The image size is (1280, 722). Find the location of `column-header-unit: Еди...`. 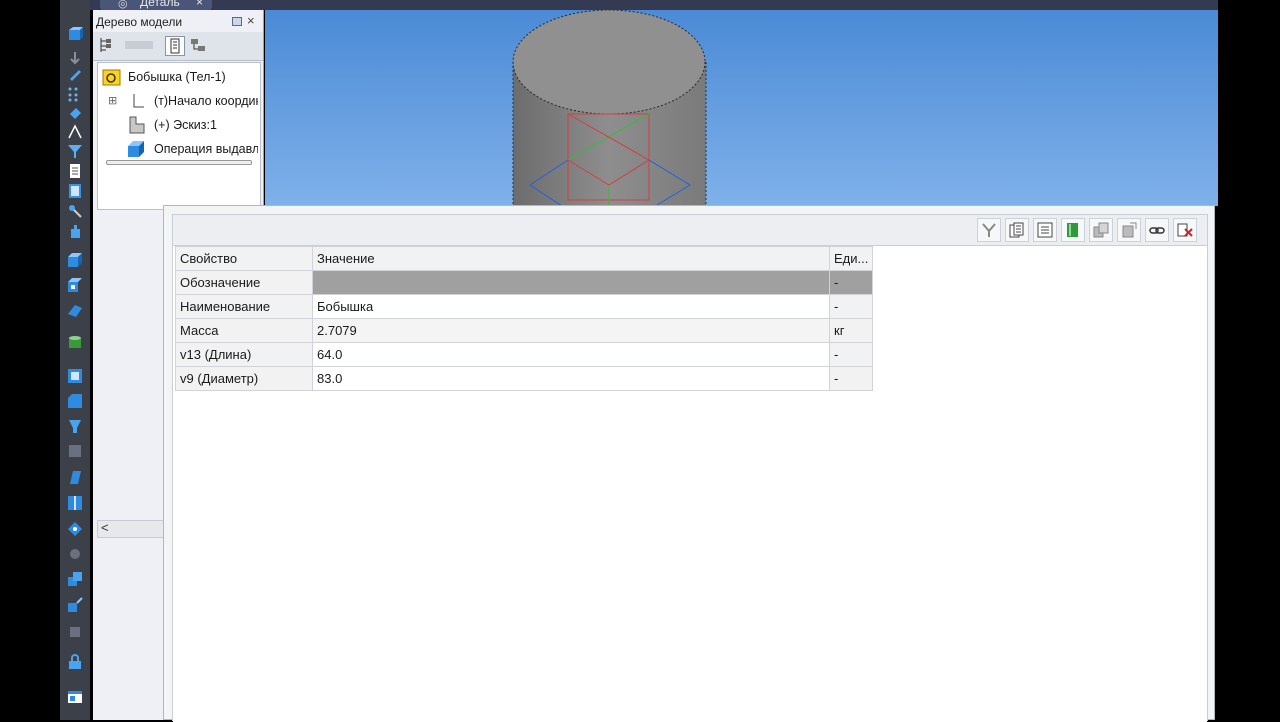

column-header-unit: Еди... is located at coordinates (851, 258).